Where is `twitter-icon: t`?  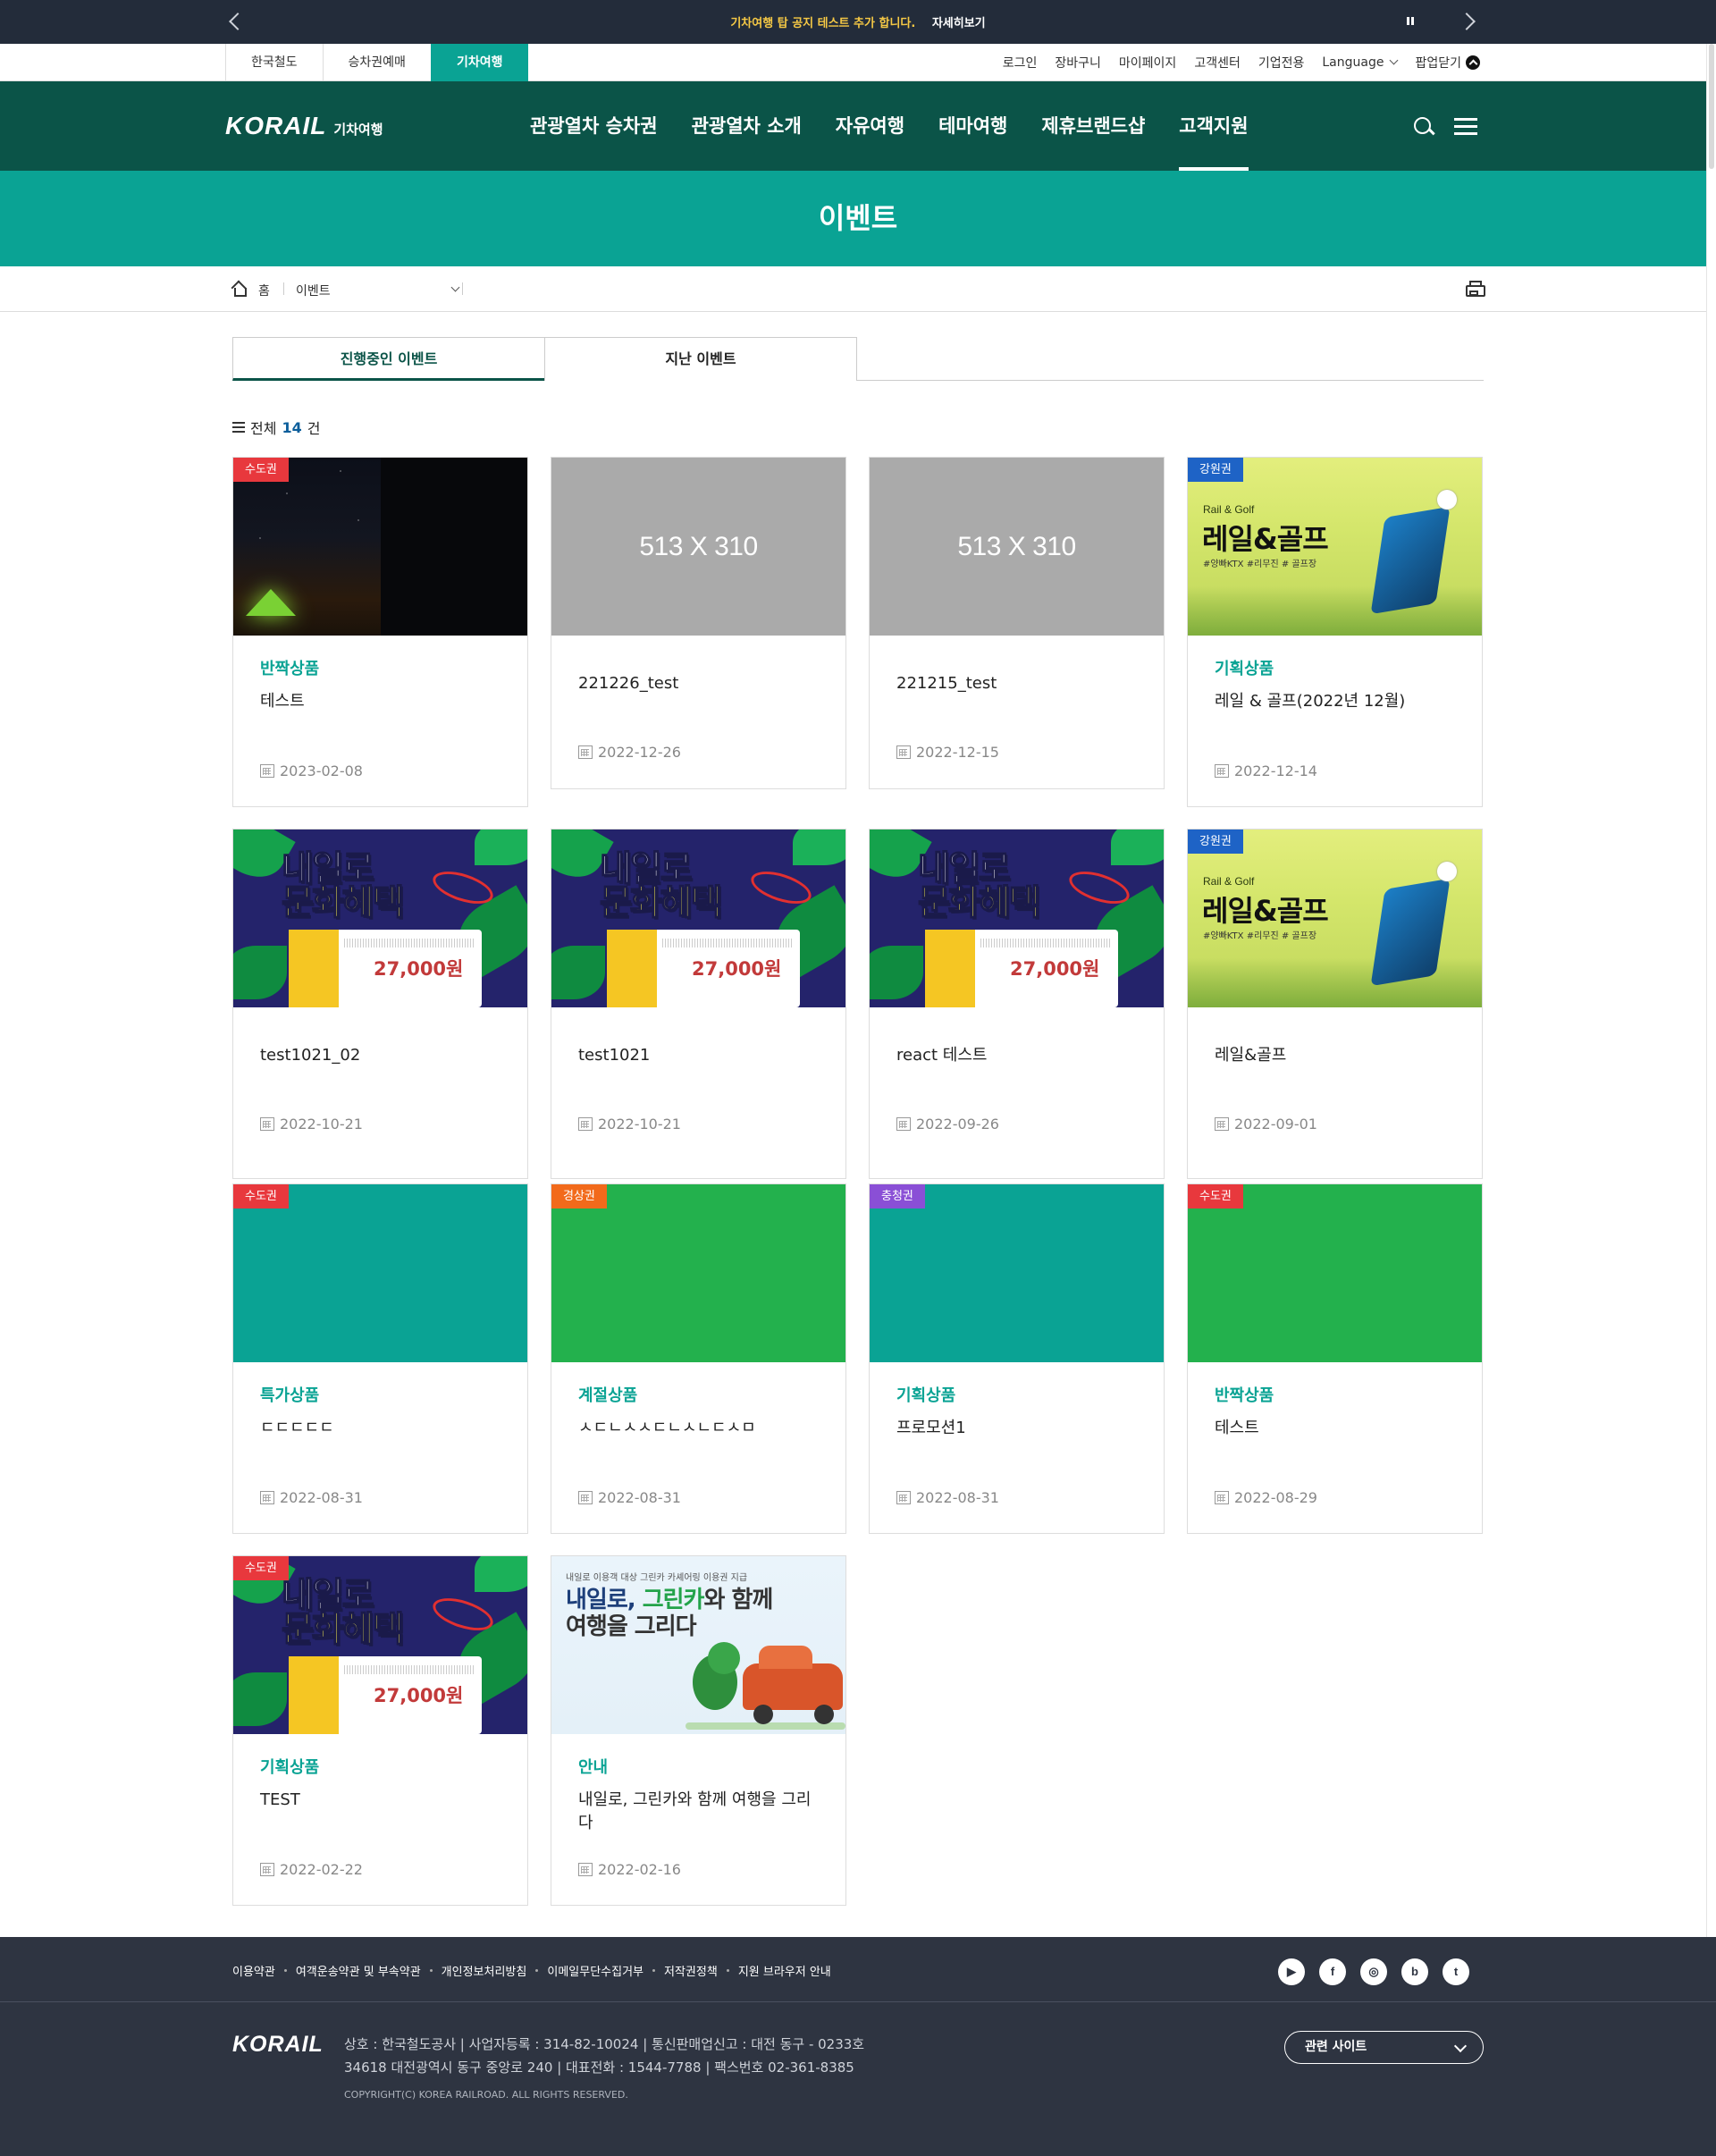 twitter-icon: t is located at coordinates (1456, 1972).